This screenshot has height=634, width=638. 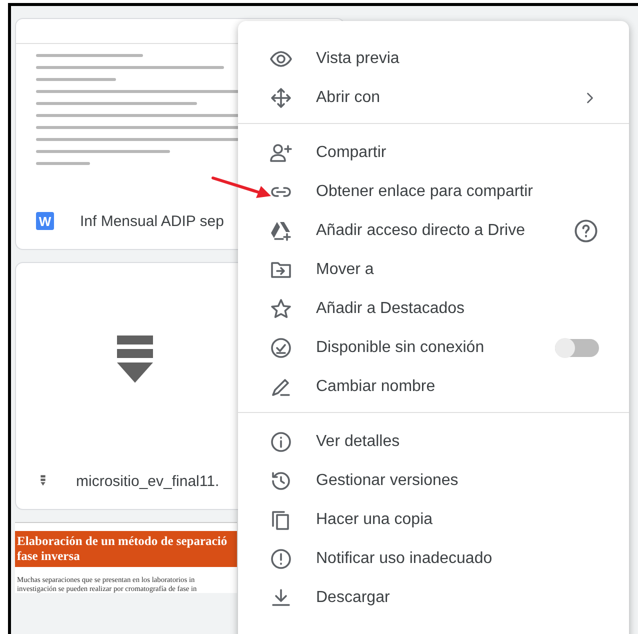 I want to click on file-name: Inf Mensual ADIP sep, so click(x=152, y=221).